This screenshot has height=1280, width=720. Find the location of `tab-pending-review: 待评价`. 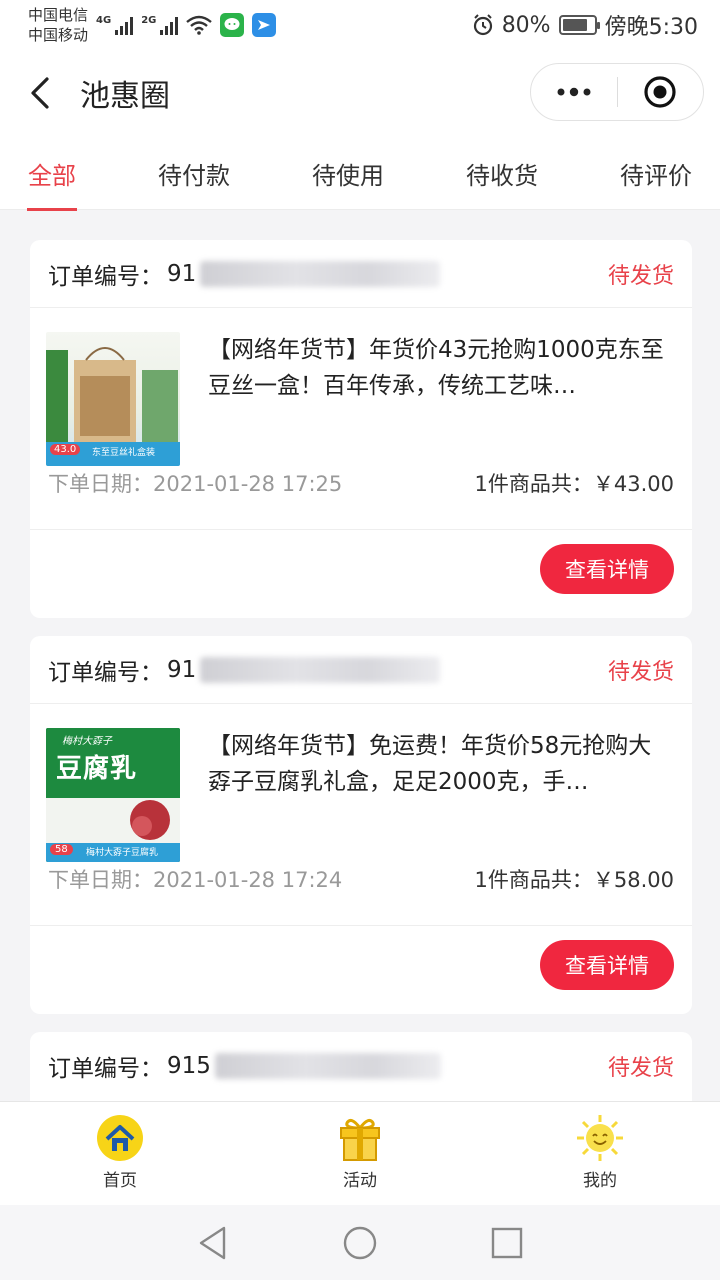

tab-pending-review: 待评价 is located at coordinates (656, 173).